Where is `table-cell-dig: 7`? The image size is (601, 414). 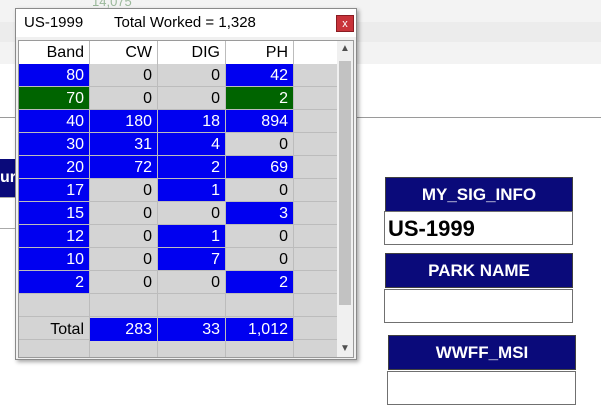 table-cell-dig: 7 is located at coordinates (191, 259).